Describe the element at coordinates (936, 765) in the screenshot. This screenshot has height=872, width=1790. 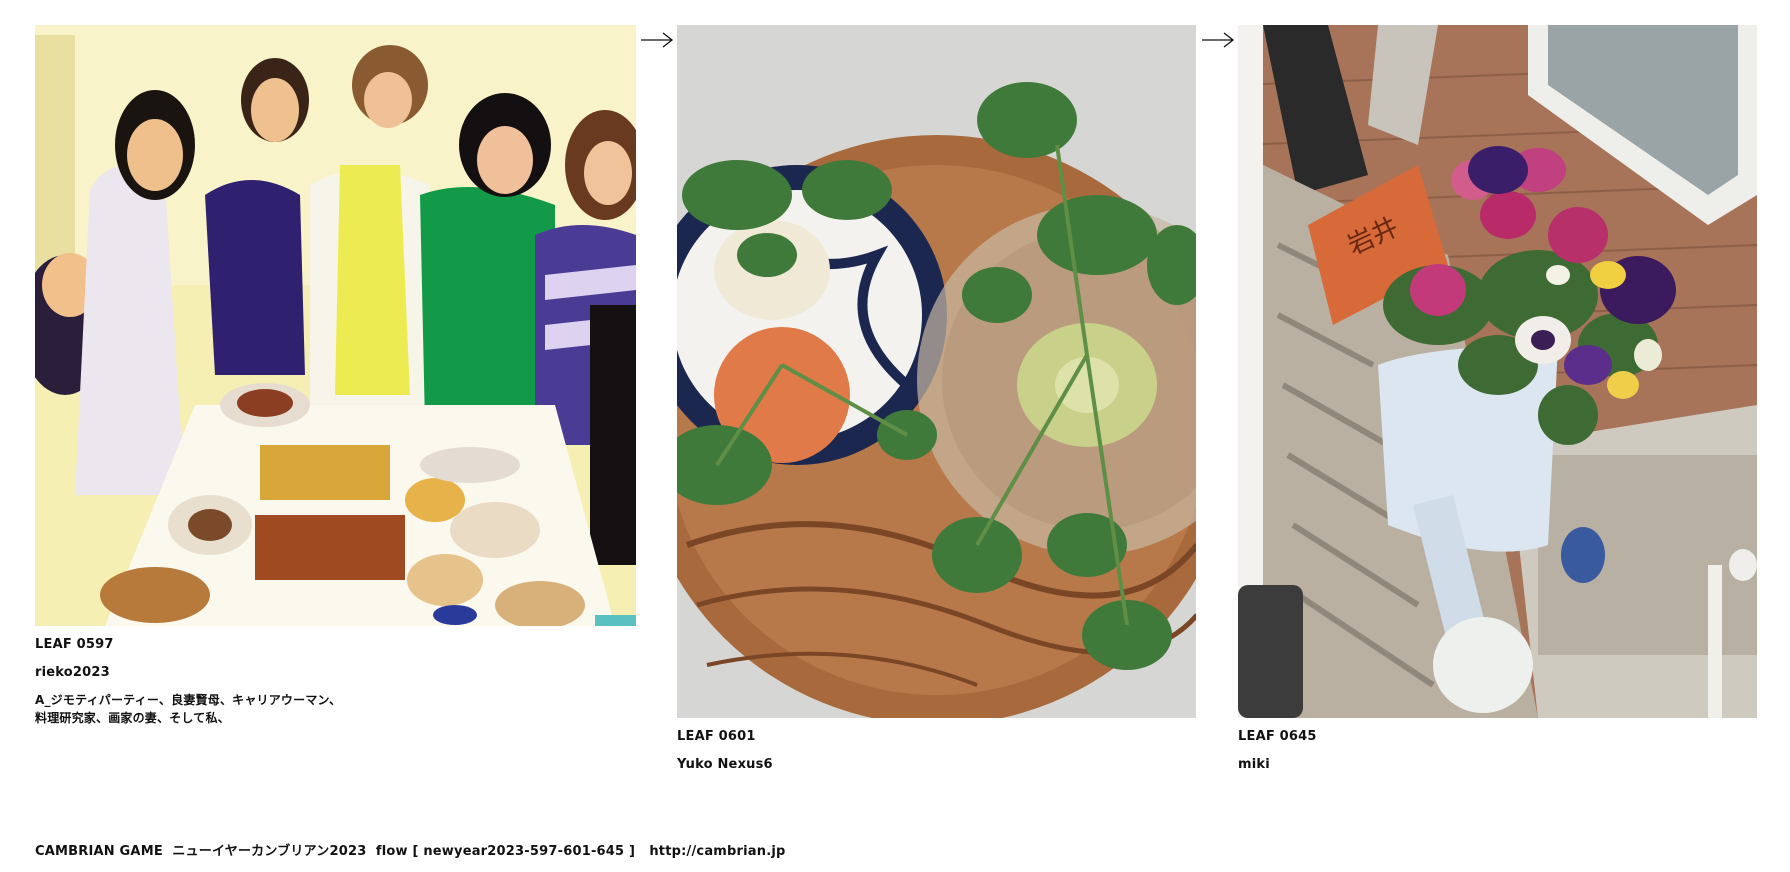
I see `leaf-author: Yuko Nexus6` at that location.